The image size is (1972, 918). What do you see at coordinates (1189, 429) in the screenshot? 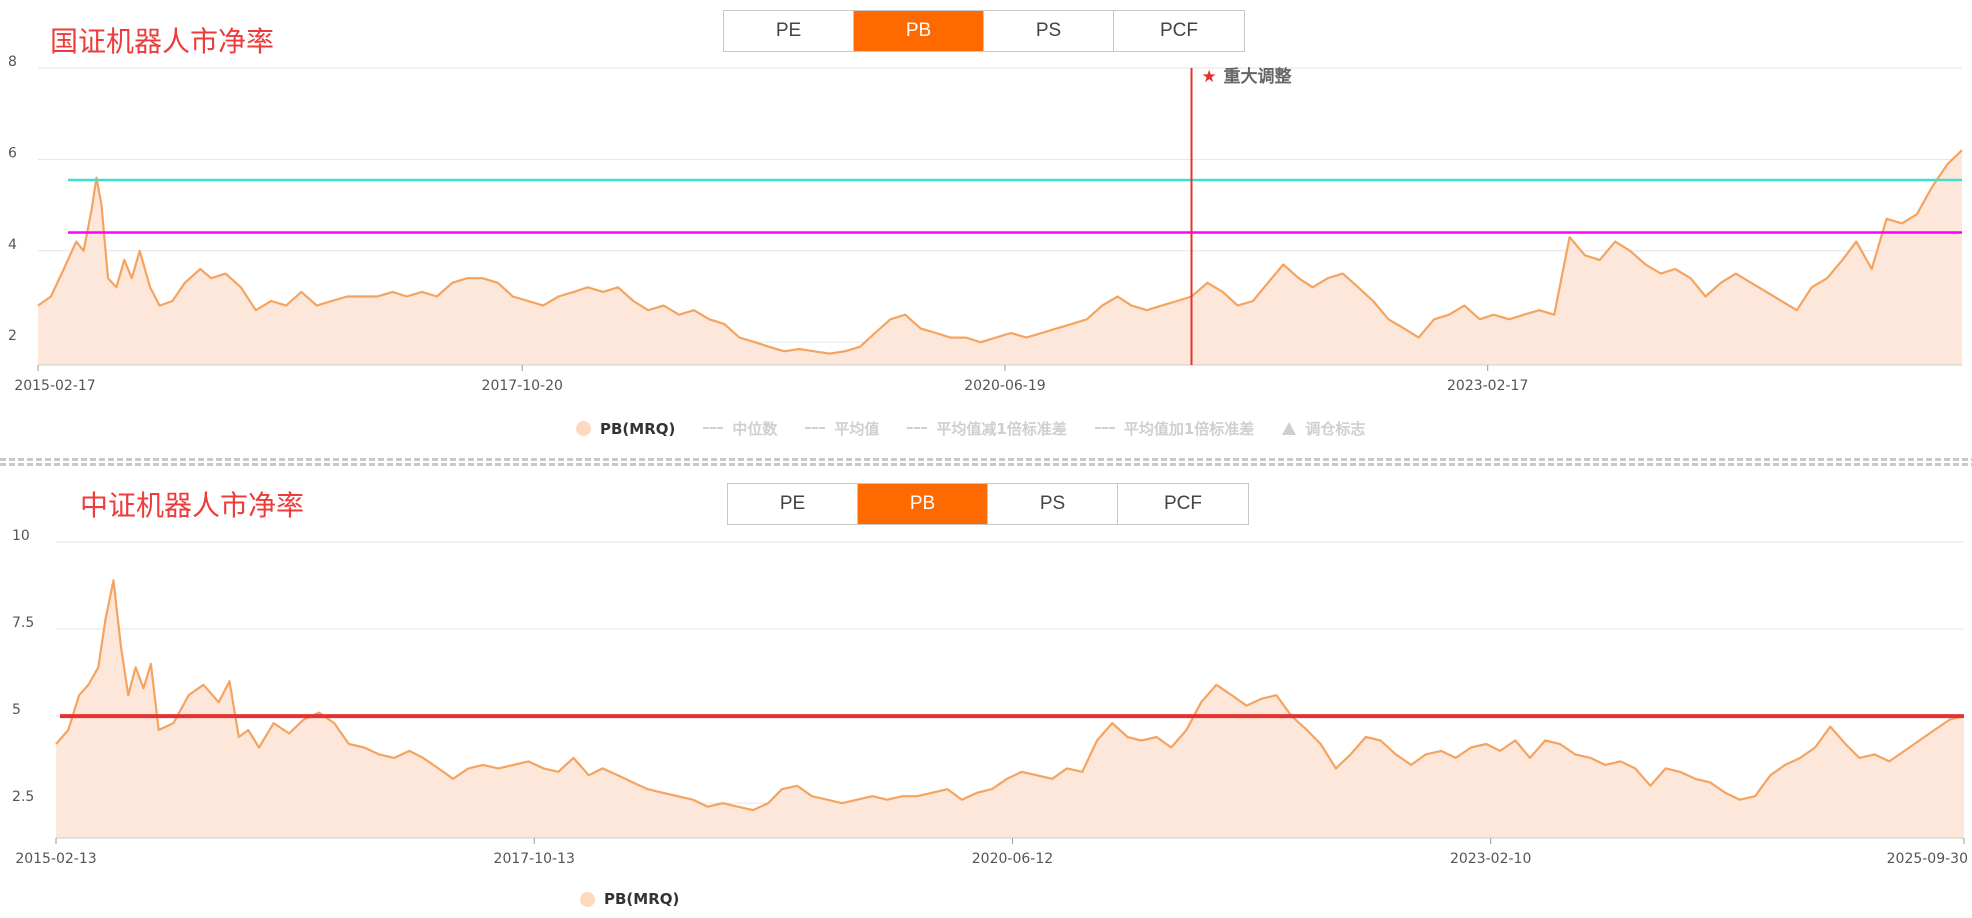
I see `legend-label-mean-plus-std: 平均值加1倍标准差` at bounding box center [1189, 429].